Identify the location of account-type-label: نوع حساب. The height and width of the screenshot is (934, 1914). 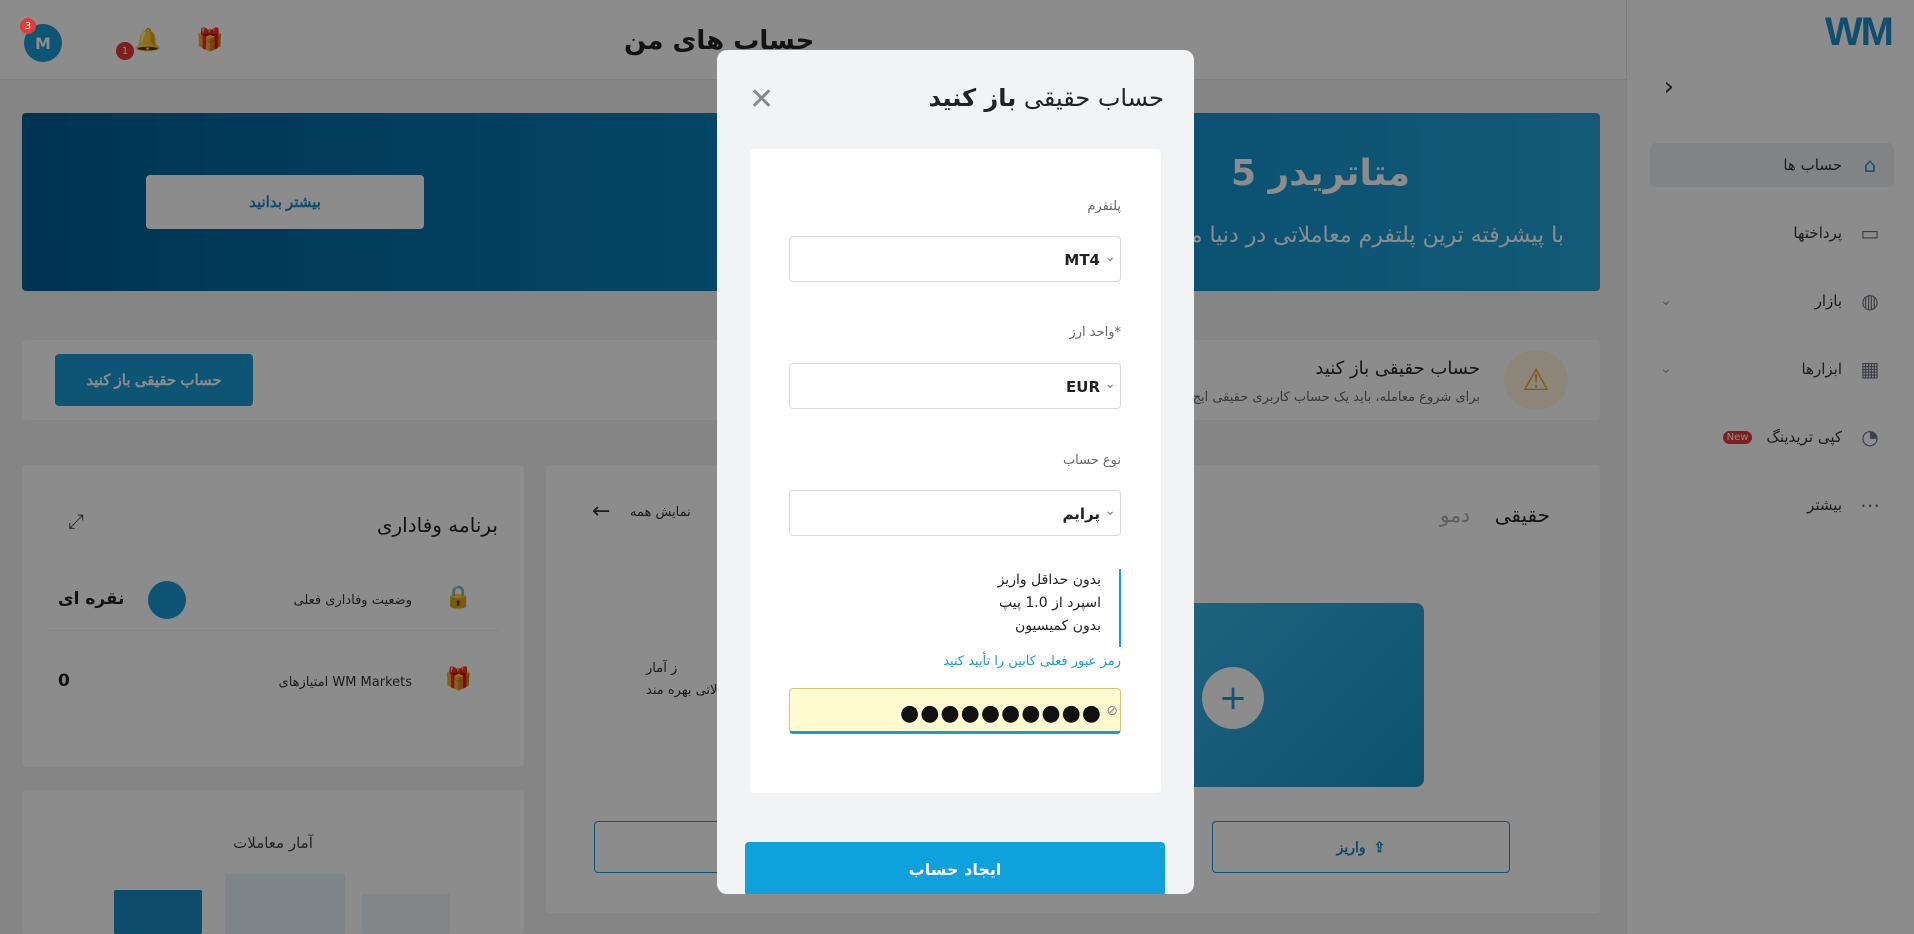
(1091, 460).